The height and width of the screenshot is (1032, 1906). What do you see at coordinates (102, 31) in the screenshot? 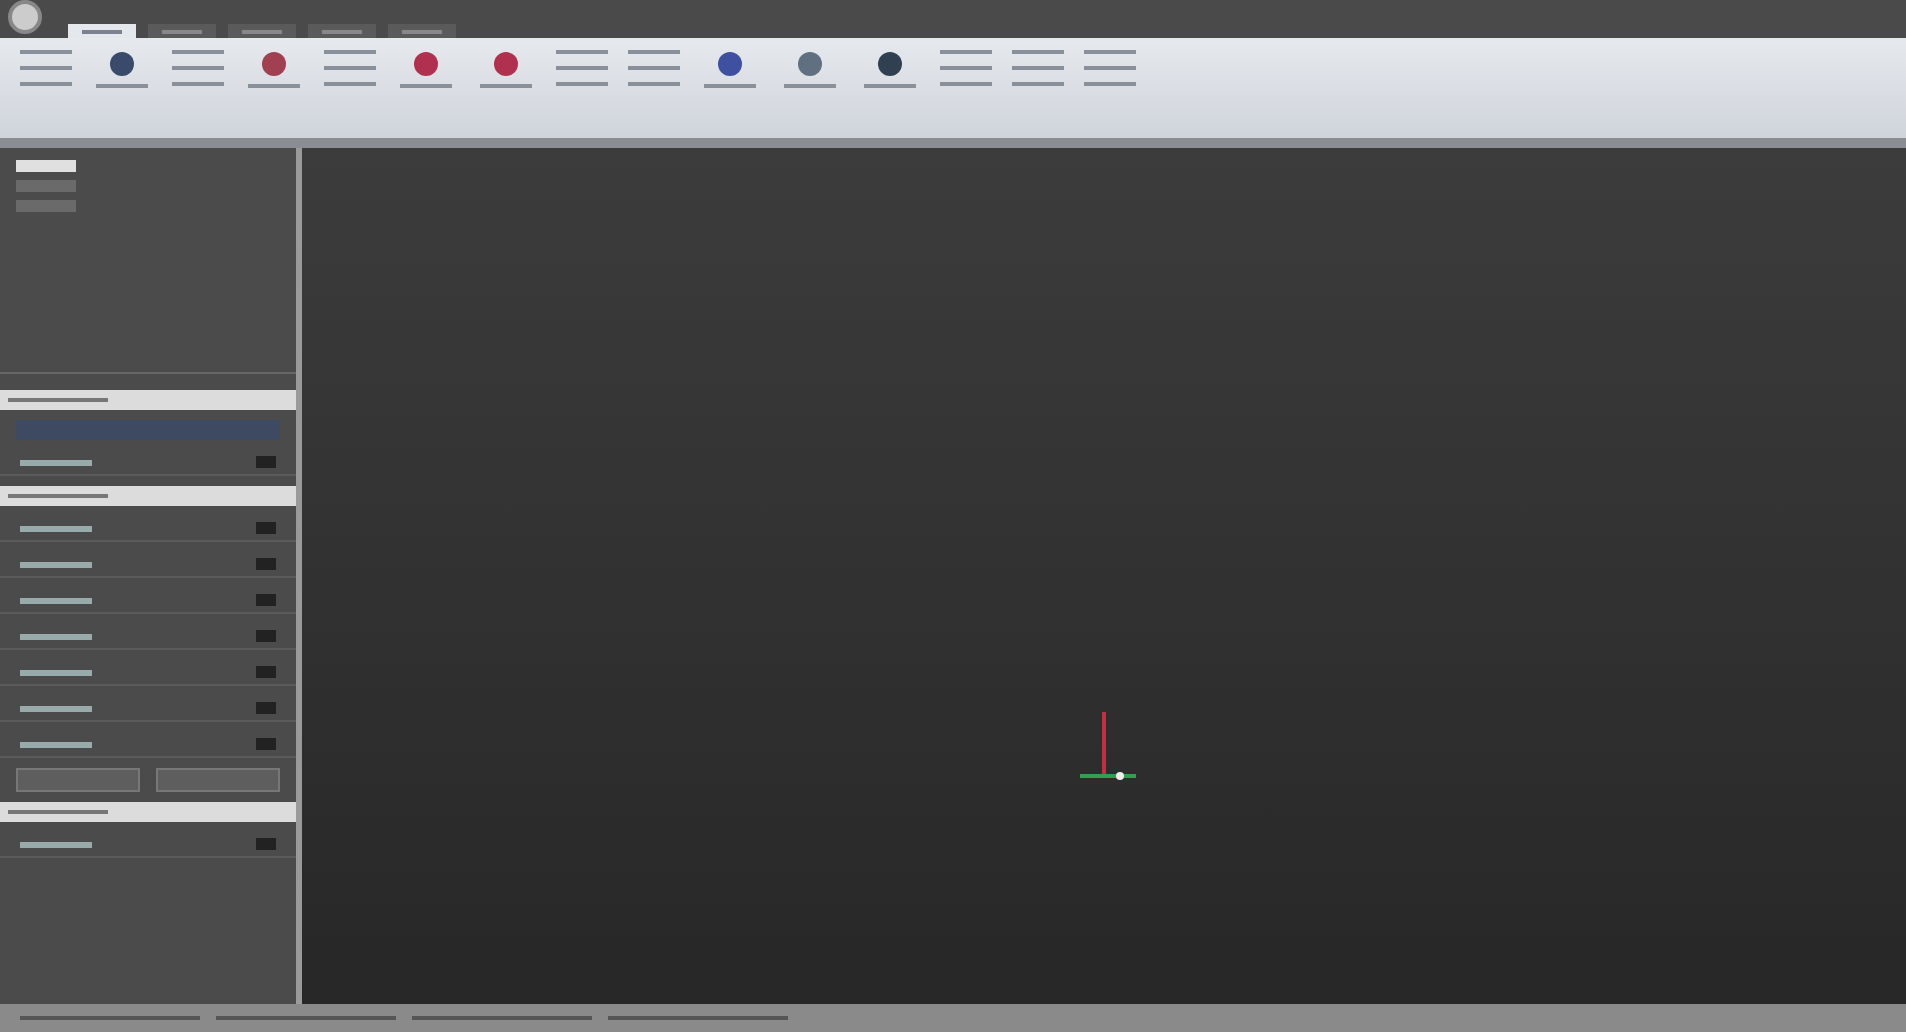
I see `ribbon-tab` at bounding box center [102, 31].